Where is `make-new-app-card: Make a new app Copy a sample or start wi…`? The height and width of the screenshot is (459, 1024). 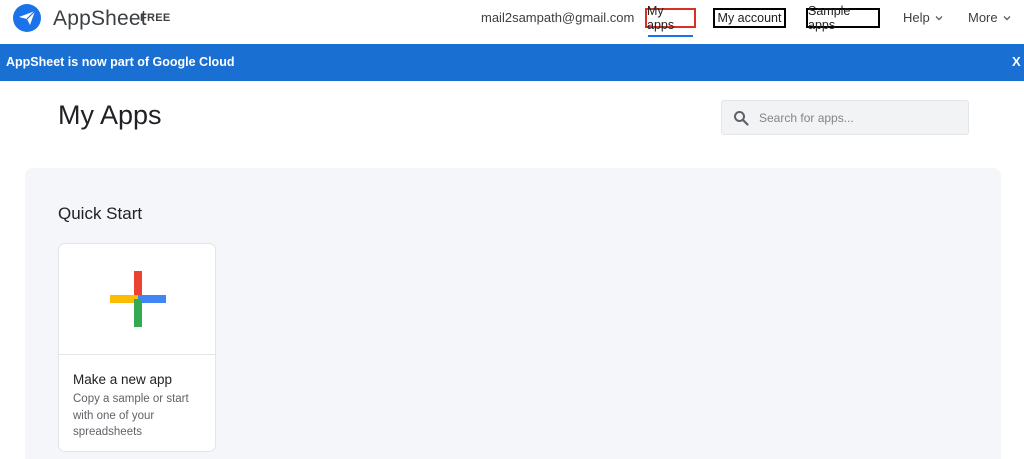
make-new-app-card: Make a new app Copy a sample or start wi… is located at coordinates (137, 347).